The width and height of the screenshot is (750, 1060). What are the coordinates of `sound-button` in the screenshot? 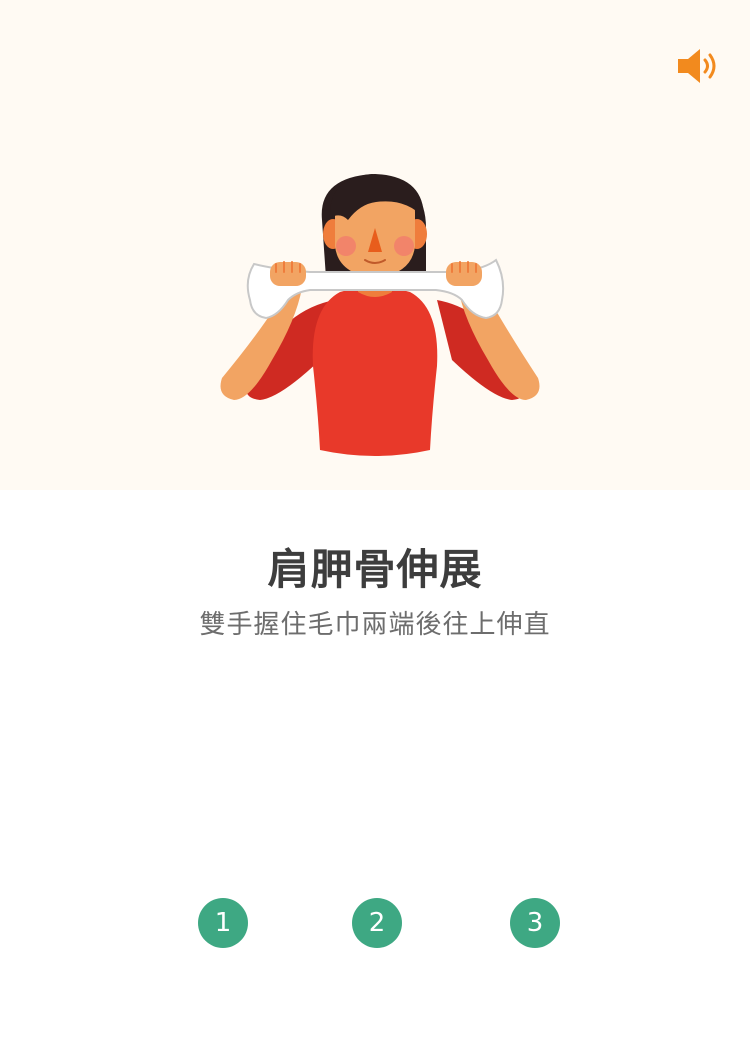 It's located at (698, 66).